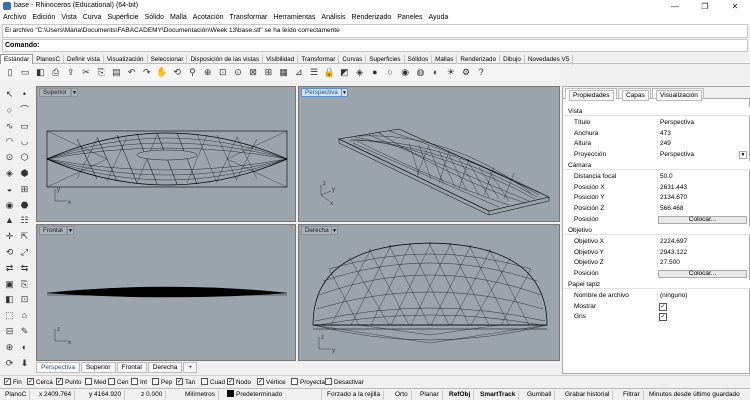  Describe the element at coordinates (178, 17) in the screenshot. I see `menu-item-6: Malla` at that location.